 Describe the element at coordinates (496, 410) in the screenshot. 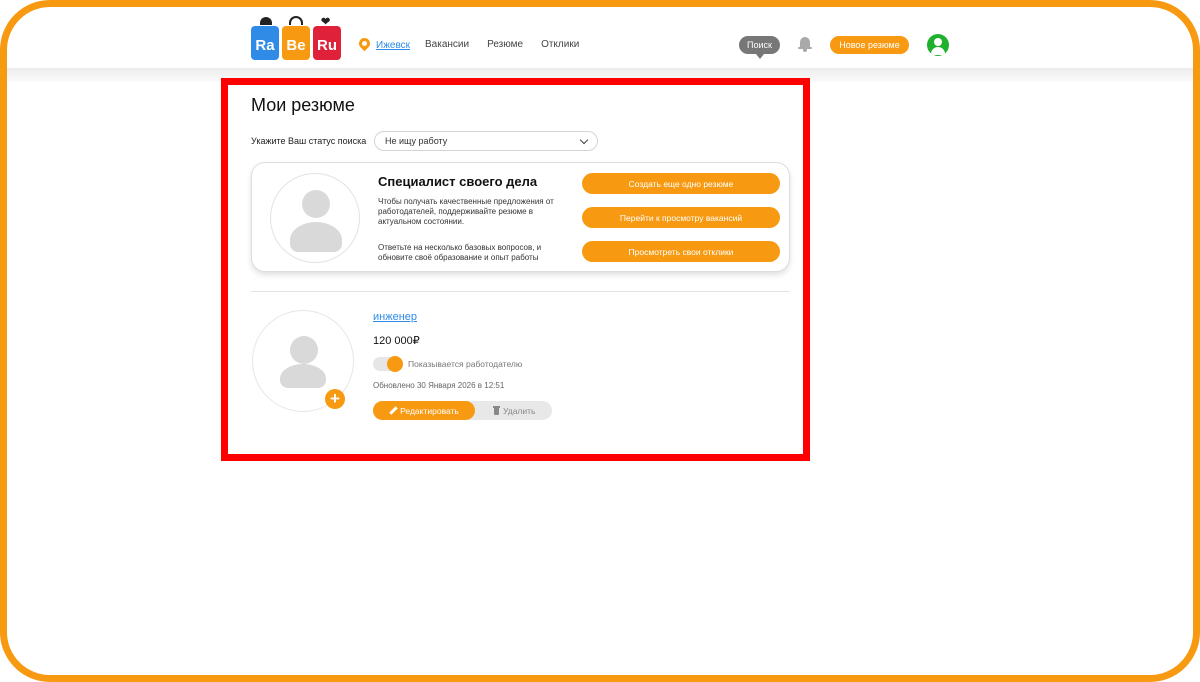

I see `trash-icon` at that location.